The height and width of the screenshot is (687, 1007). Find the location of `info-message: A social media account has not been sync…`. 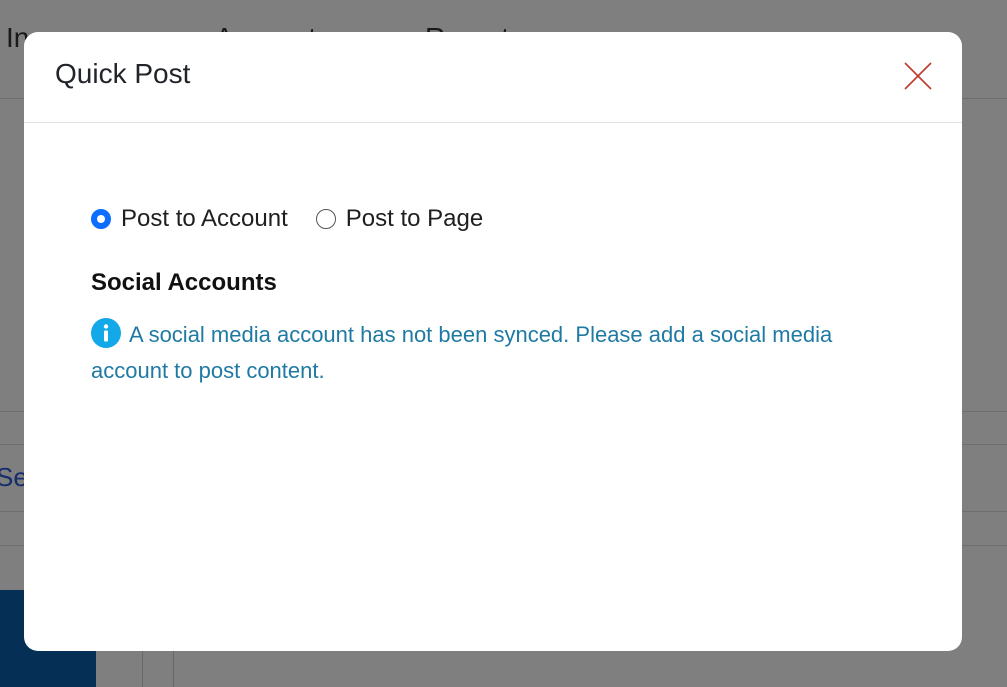

info-message: A social media account has not been sync… is located at coordinates (486, 353).